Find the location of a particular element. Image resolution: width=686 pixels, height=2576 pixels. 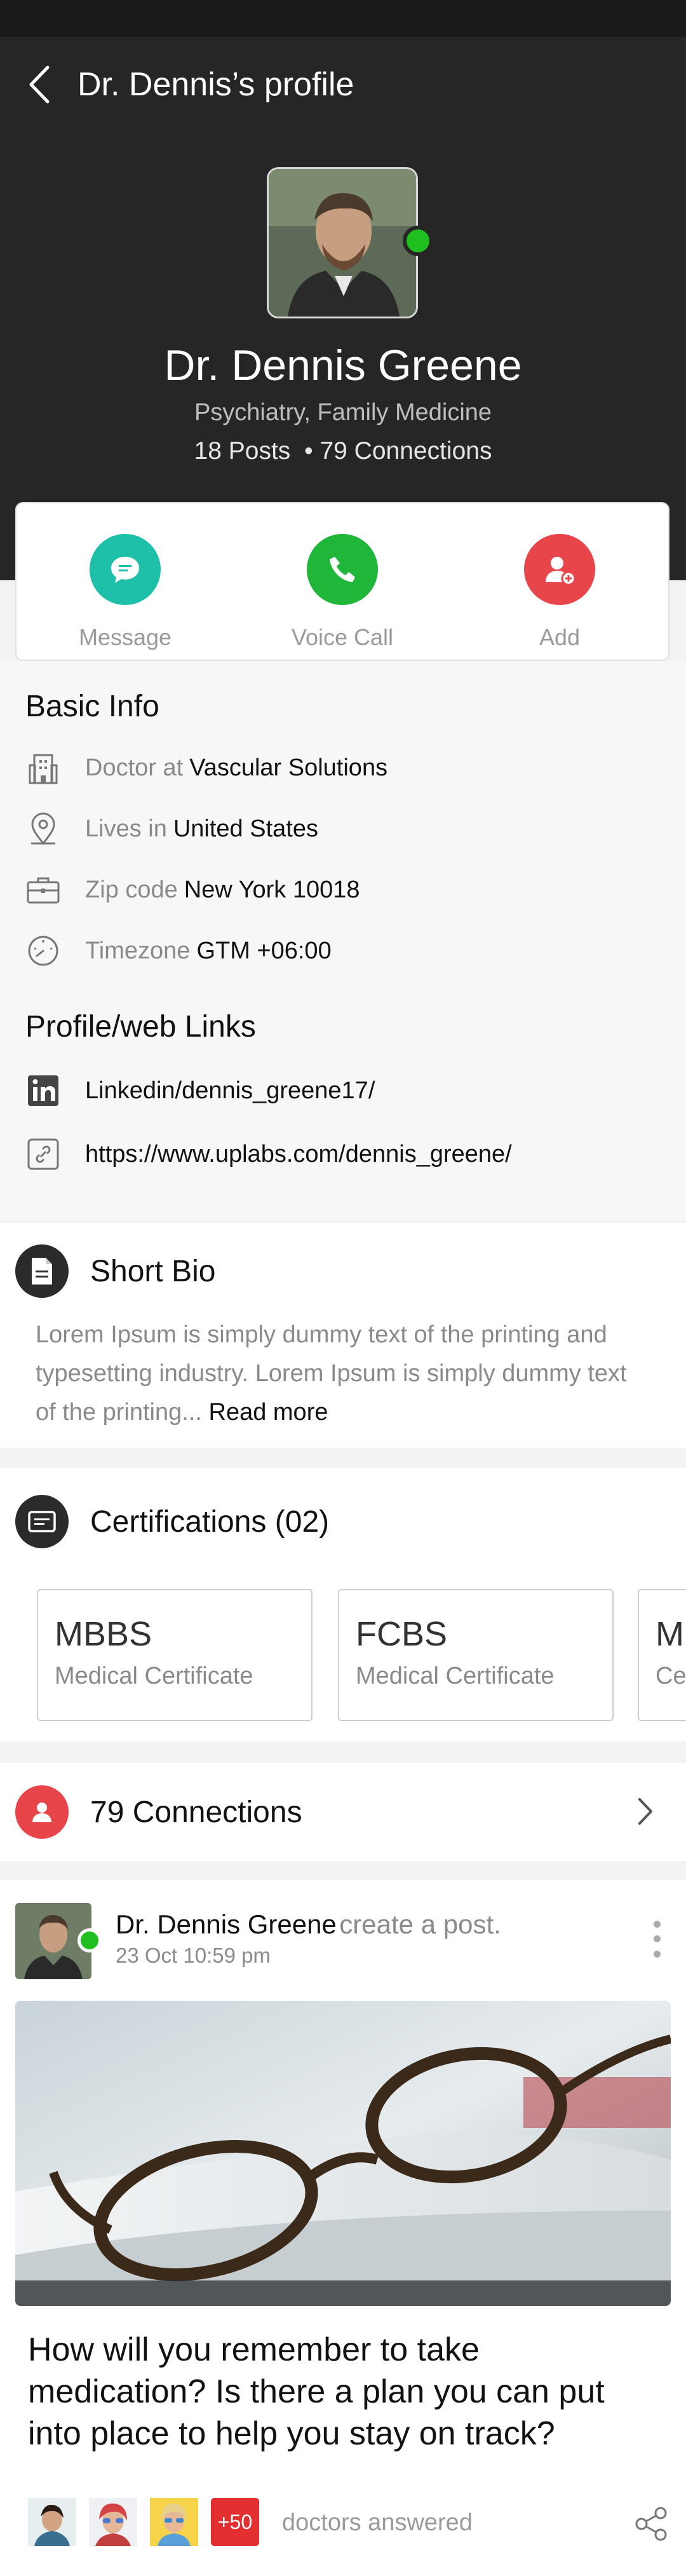

certificate-icon is located at coordinates (42, 1521).